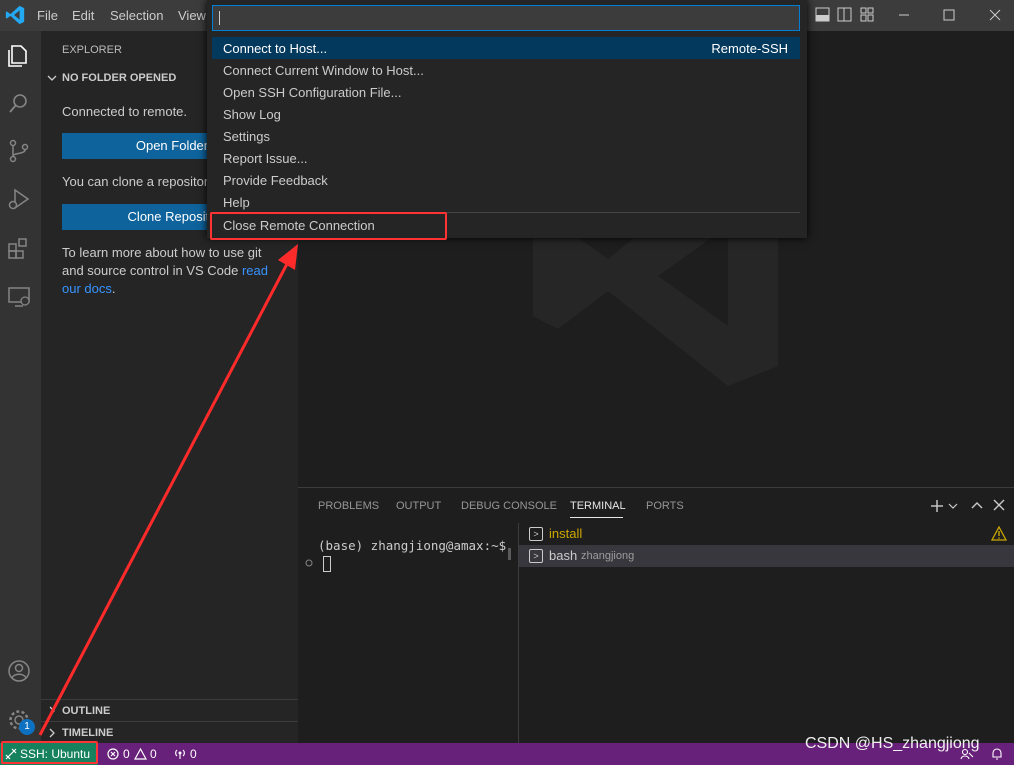 The height and width of the screenshot is (765, 1014). Describe the element at coordinates (766, 534) in the screenshot. I see `terminal-item-install: > install` at that location.